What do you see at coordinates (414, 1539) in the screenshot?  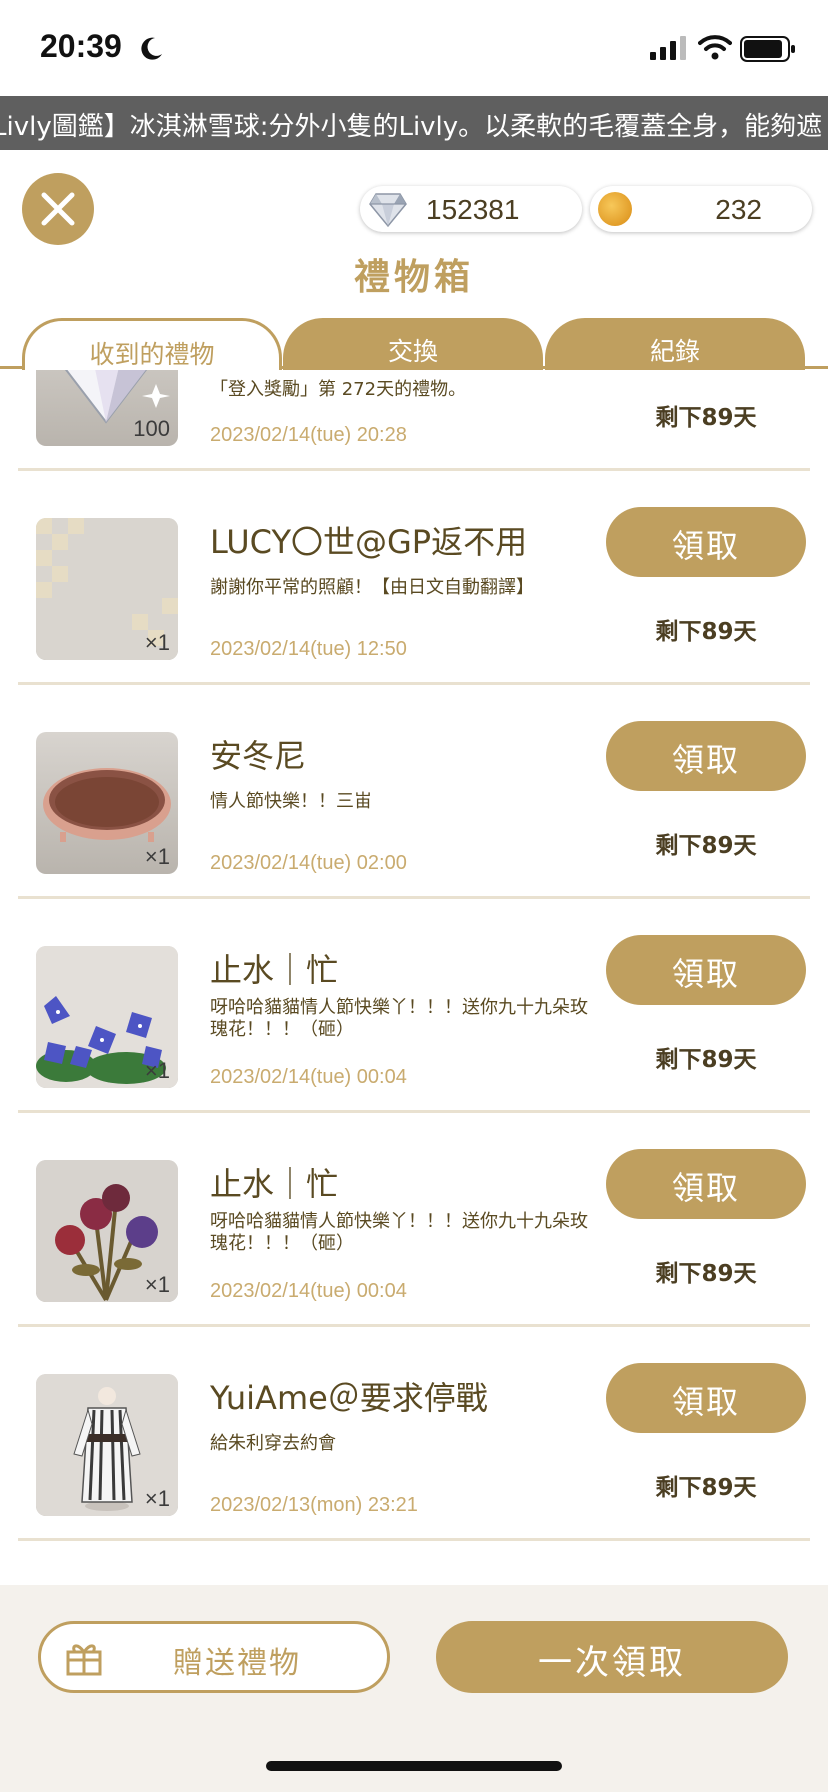 I see `row-divider` at bounding box center [414, 1539].